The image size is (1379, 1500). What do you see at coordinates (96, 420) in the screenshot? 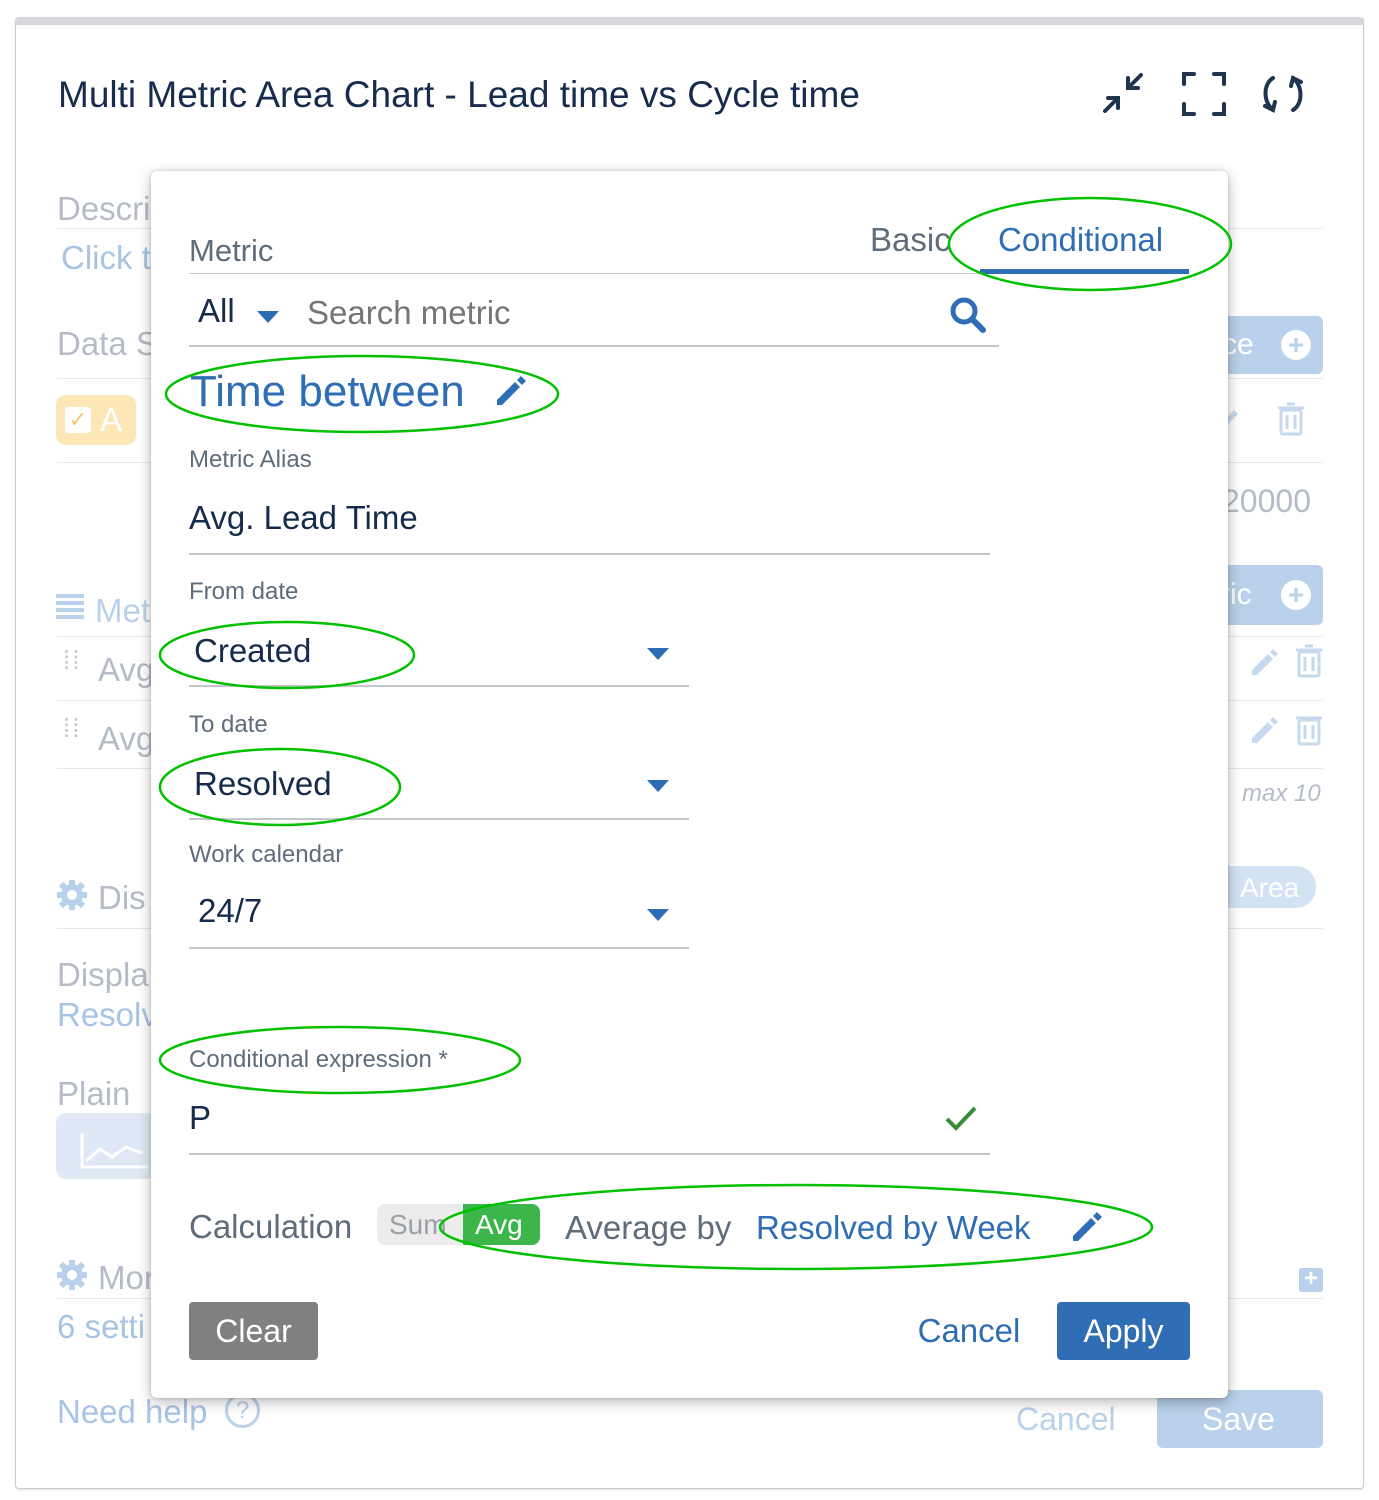
I see `source-chip: ✓ A` at bounding box center [96, 420].